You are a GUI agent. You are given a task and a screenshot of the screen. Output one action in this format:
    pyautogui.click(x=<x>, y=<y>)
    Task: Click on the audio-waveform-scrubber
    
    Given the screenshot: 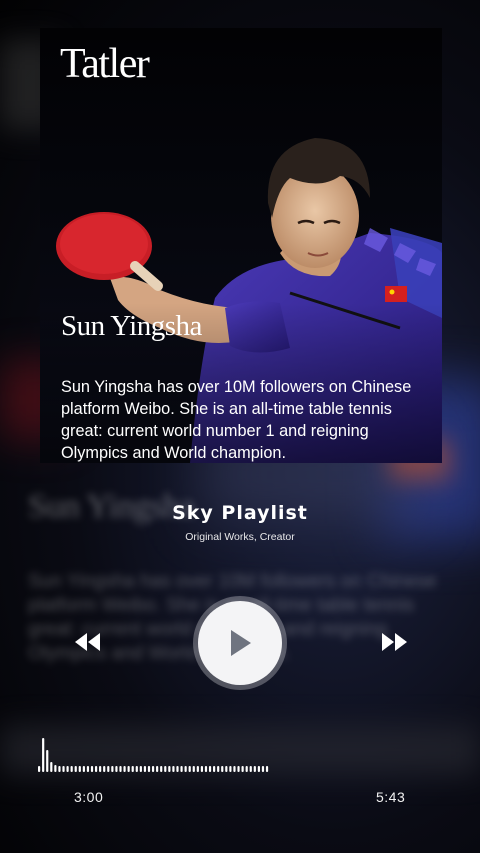 What is the action you would take?
    pyautogui.click(x=154, y=755)
    